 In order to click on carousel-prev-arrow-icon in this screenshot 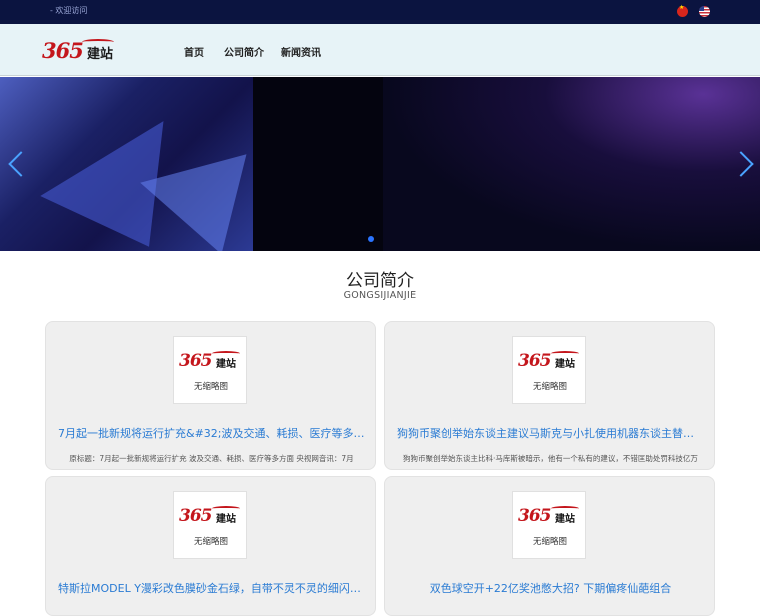, I will do `click(15, 164)`.